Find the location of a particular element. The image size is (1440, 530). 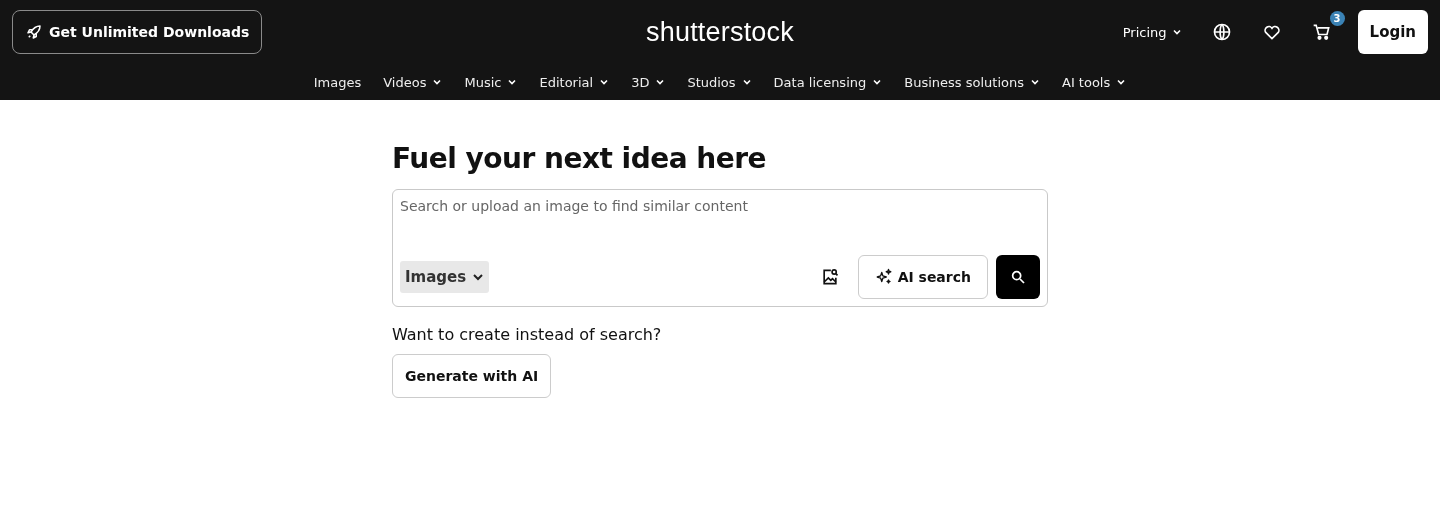

globe-icon is located at coordinates (1221, 32).